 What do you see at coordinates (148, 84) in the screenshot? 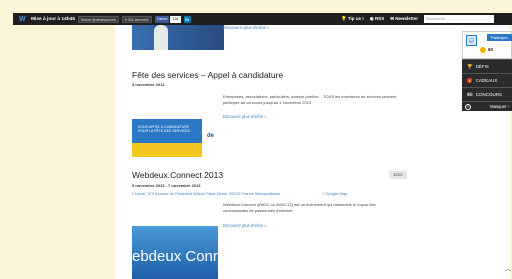
I see `event-date: 4 novembre 2013` at bounding box center [148, 84].